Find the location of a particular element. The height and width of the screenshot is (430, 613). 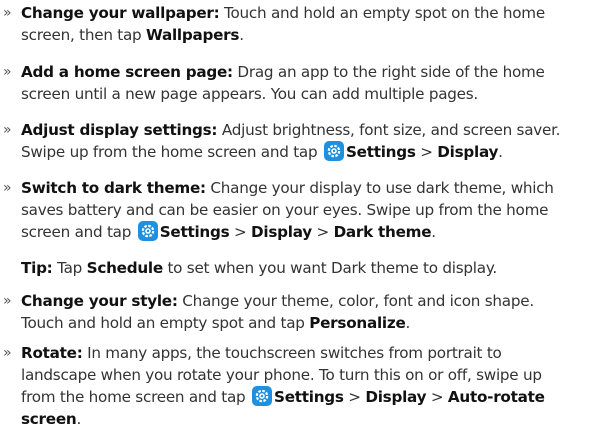

item-heading: Adjust display settings: is located at coordinates (119, 130).